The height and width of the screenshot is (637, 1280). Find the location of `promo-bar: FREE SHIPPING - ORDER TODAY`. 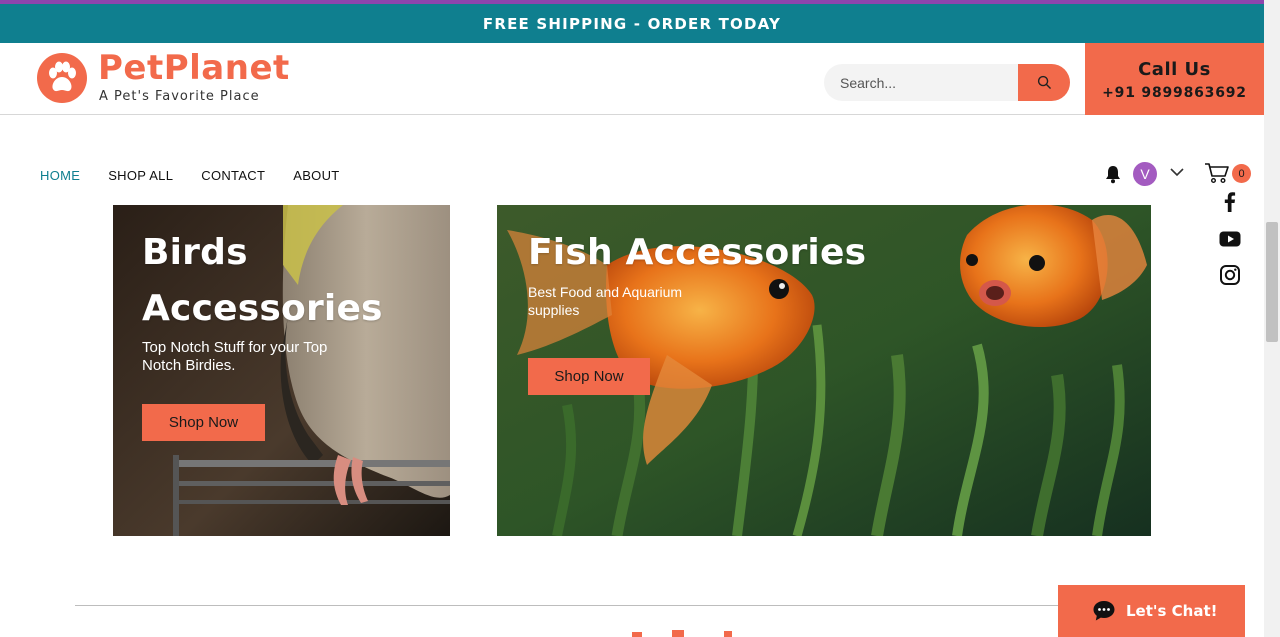

promo-bar: FREE SHIPPING - ORDER TODAY is located at coordinates (632, 23).